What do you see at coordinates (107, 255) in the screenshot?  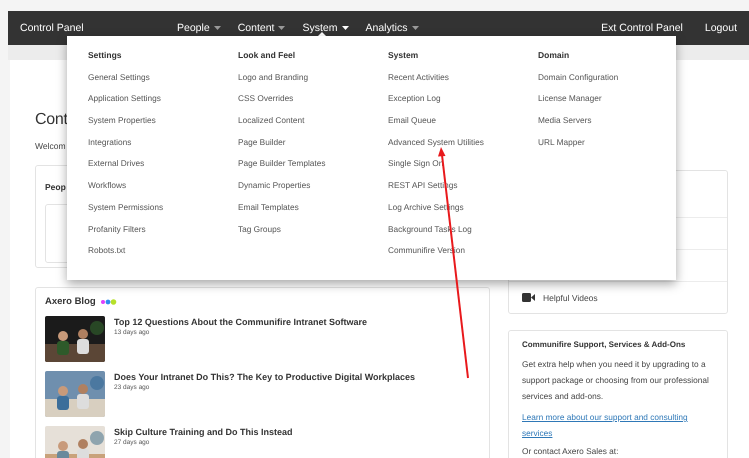 I see `menu-item: Robots.txt` at bounding box center [107, 255].